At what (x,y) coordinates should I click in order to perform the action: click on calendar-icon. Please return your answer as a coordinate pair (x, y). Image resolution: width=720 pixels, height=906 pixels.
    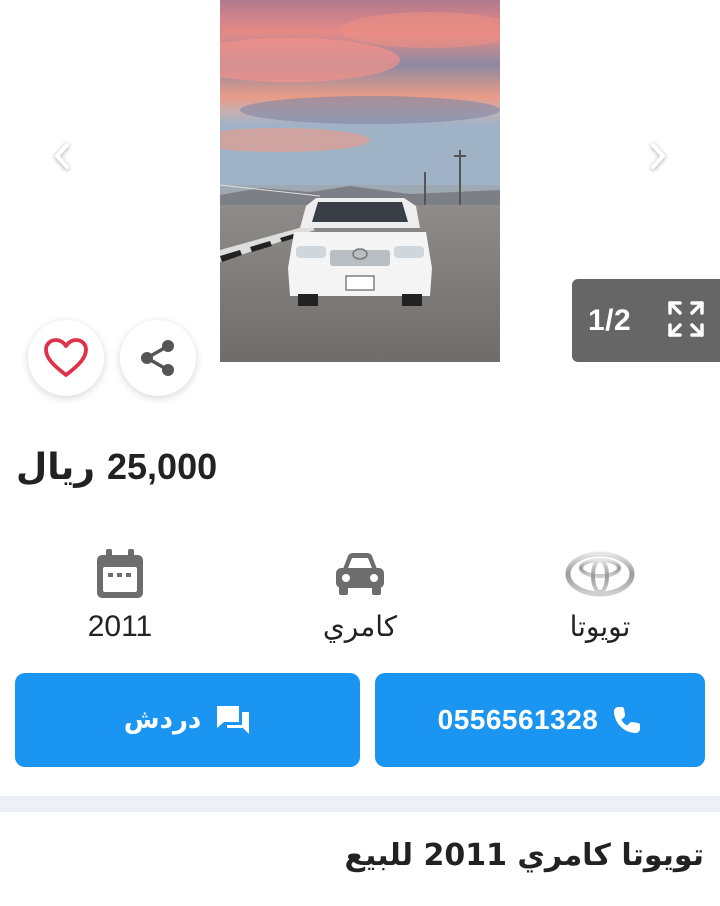
    Looking at the image, I should click on (120, 573).